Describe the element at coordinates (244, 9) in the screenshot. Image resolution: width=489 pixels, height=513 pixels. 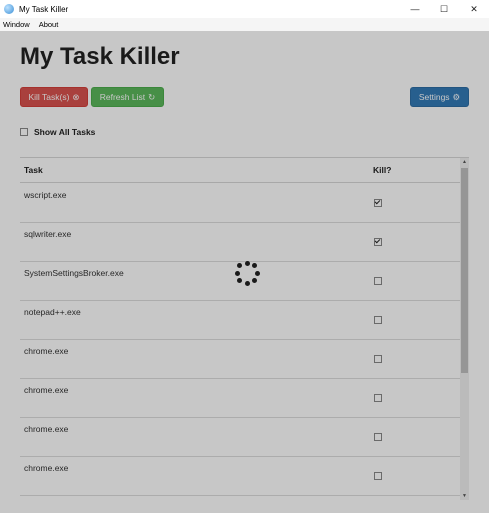
I see `title-bar: My Task Killer — ☐ ✕` at that location.